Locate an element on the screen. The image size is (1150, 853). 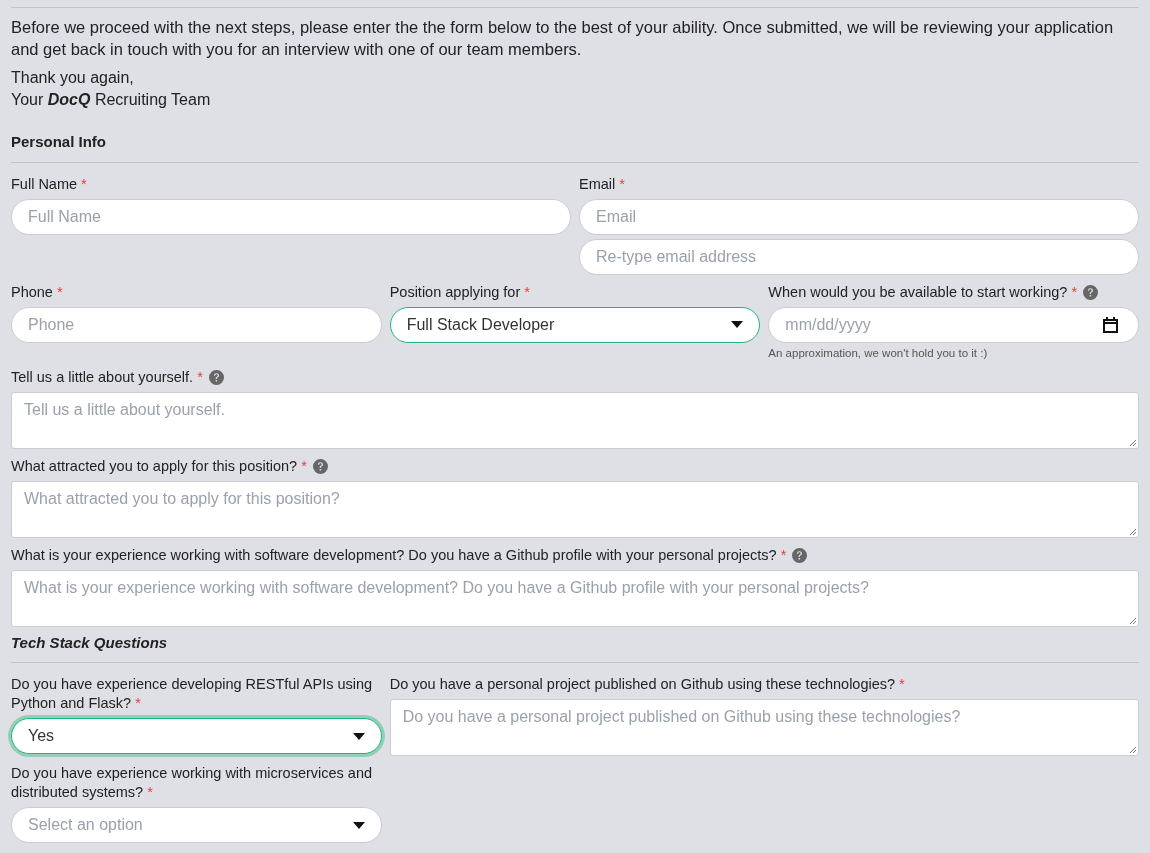
signoff-line: Your DocQ Recruiting Team is located at coordinates (111, 100).